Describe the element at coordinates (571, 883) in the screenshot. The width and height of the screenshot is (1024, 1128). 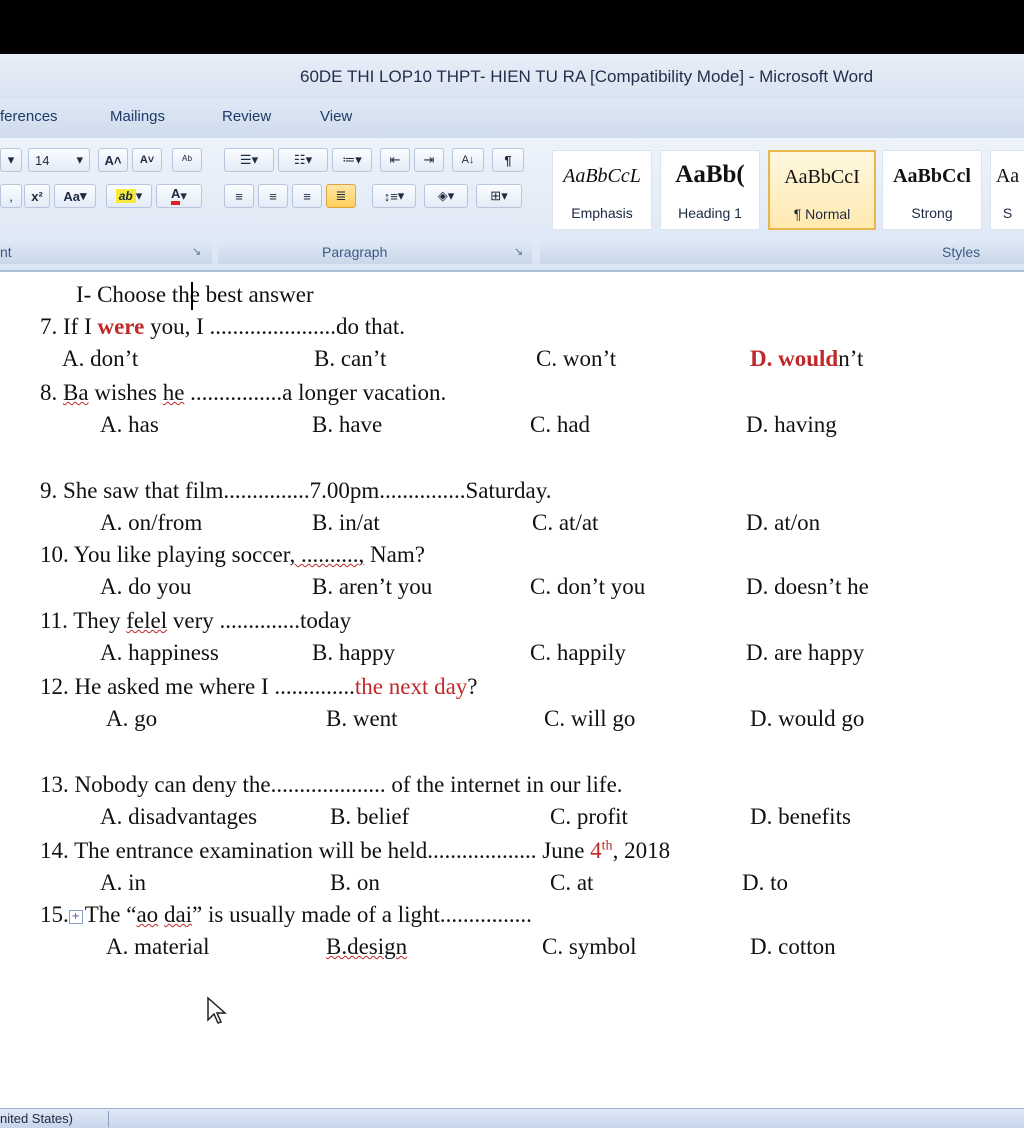
I see `q14-option-c: C. at` at that location.